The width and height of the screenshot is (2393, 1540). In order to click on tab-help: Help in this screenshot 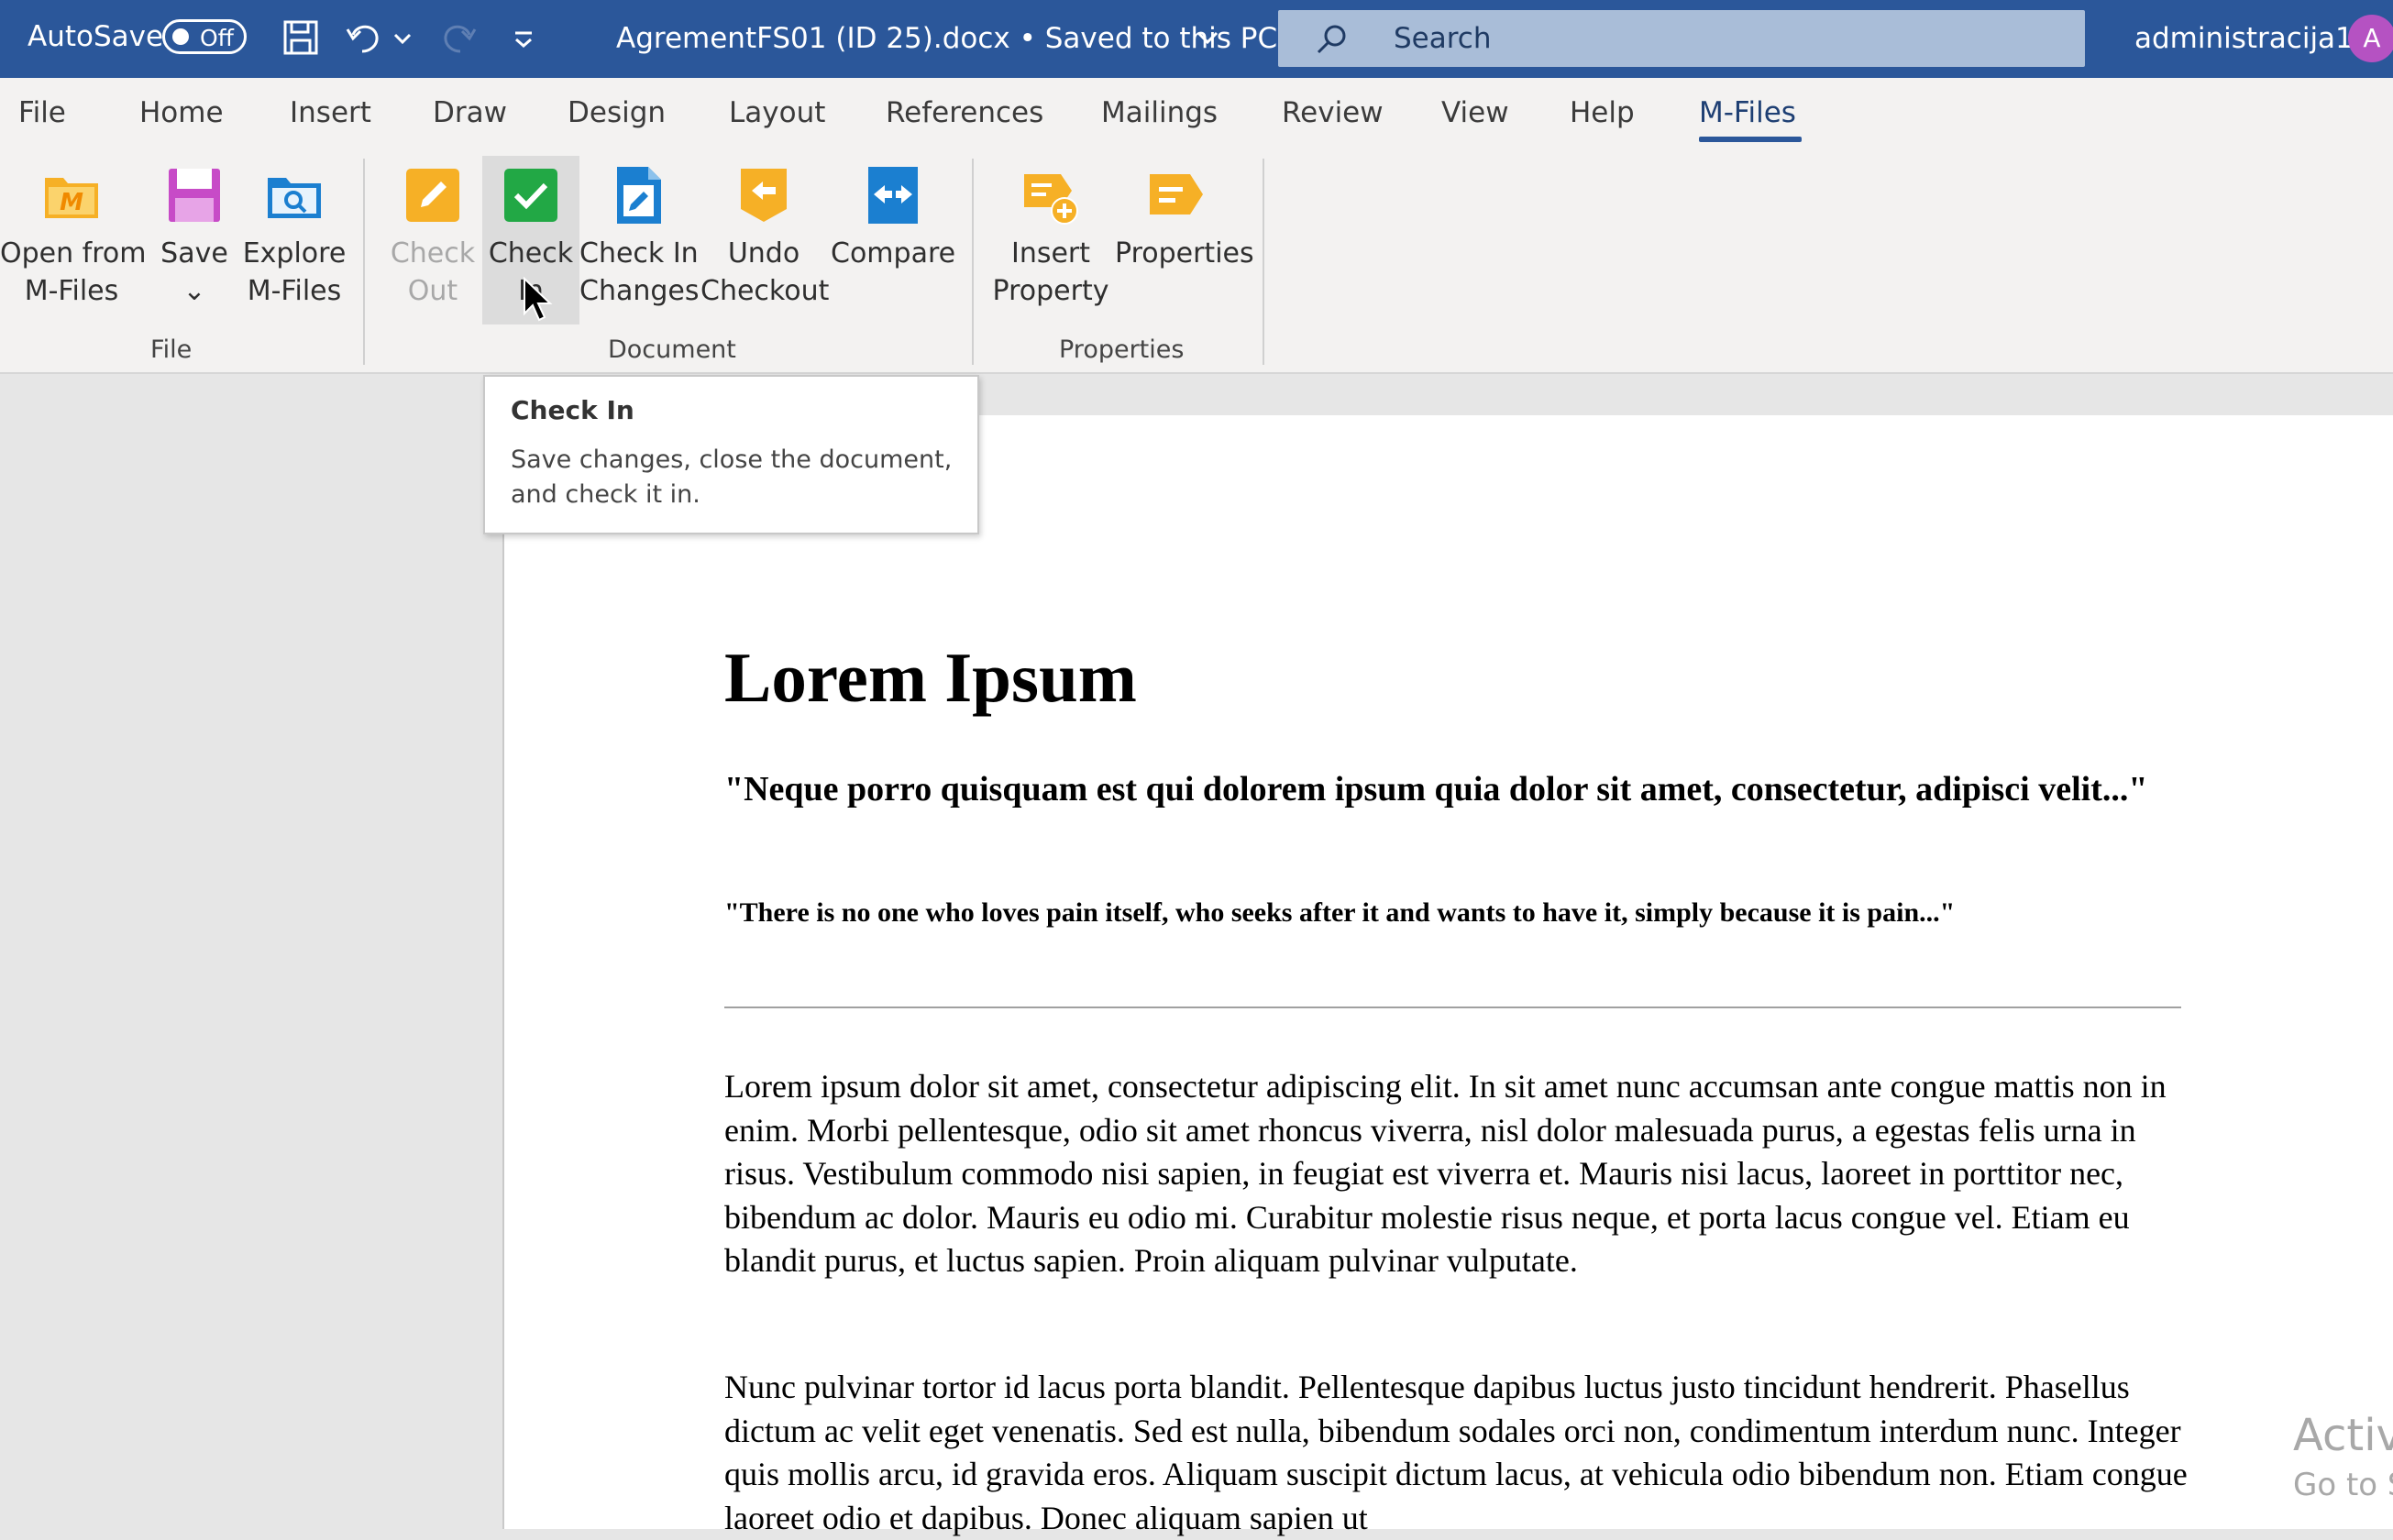, I will do `click(1602, 112)`.